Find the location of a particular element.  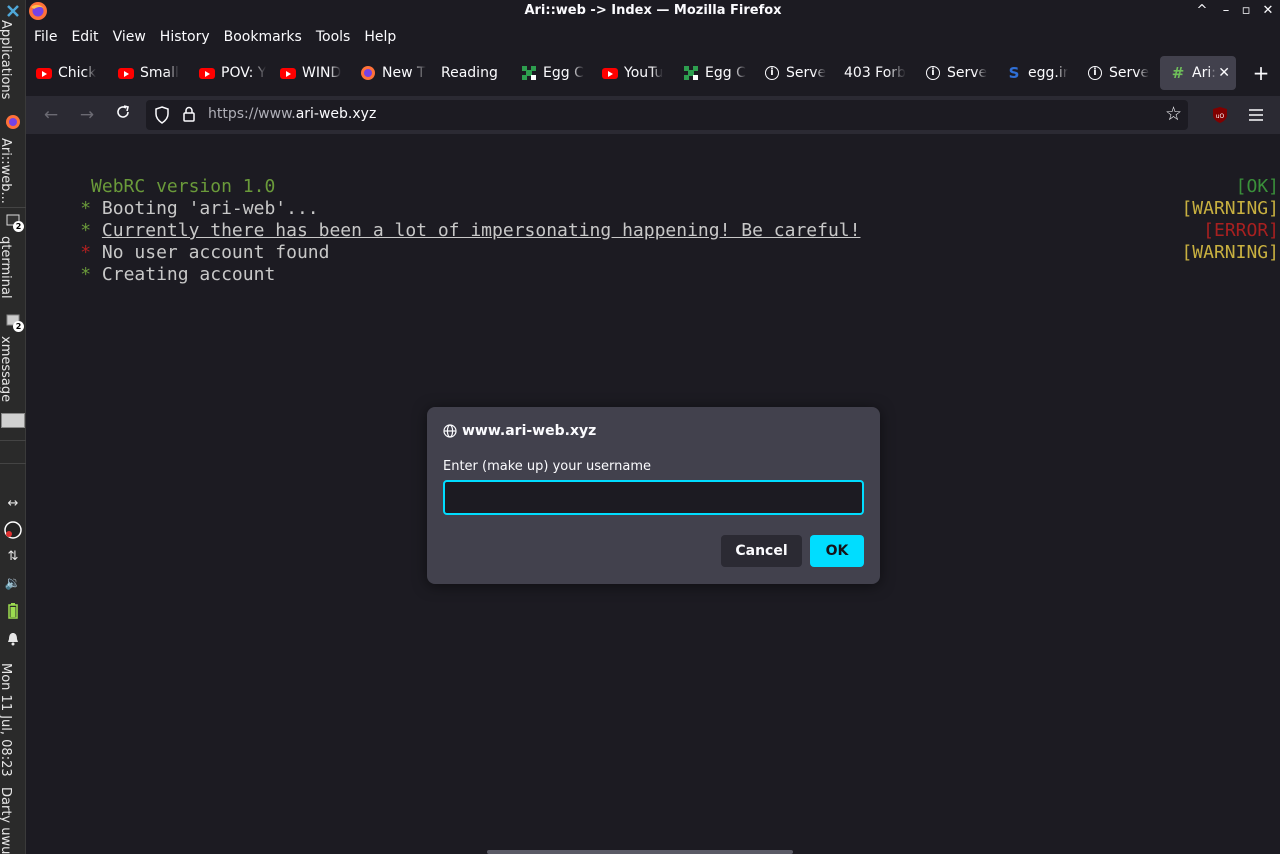

terminal-count-badge: 2 is located at coordinates (18, 226).